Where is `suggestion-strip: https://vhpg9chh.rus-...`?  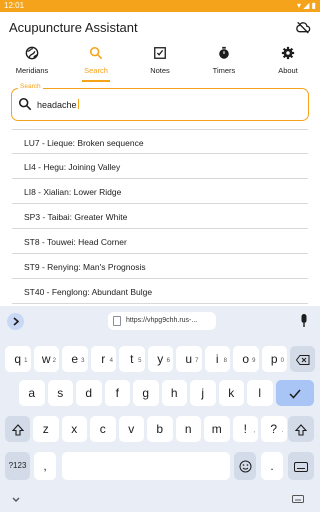 suggestion-strip: https://vhpg9chh.rus-... is located at coordinates (160, 321).